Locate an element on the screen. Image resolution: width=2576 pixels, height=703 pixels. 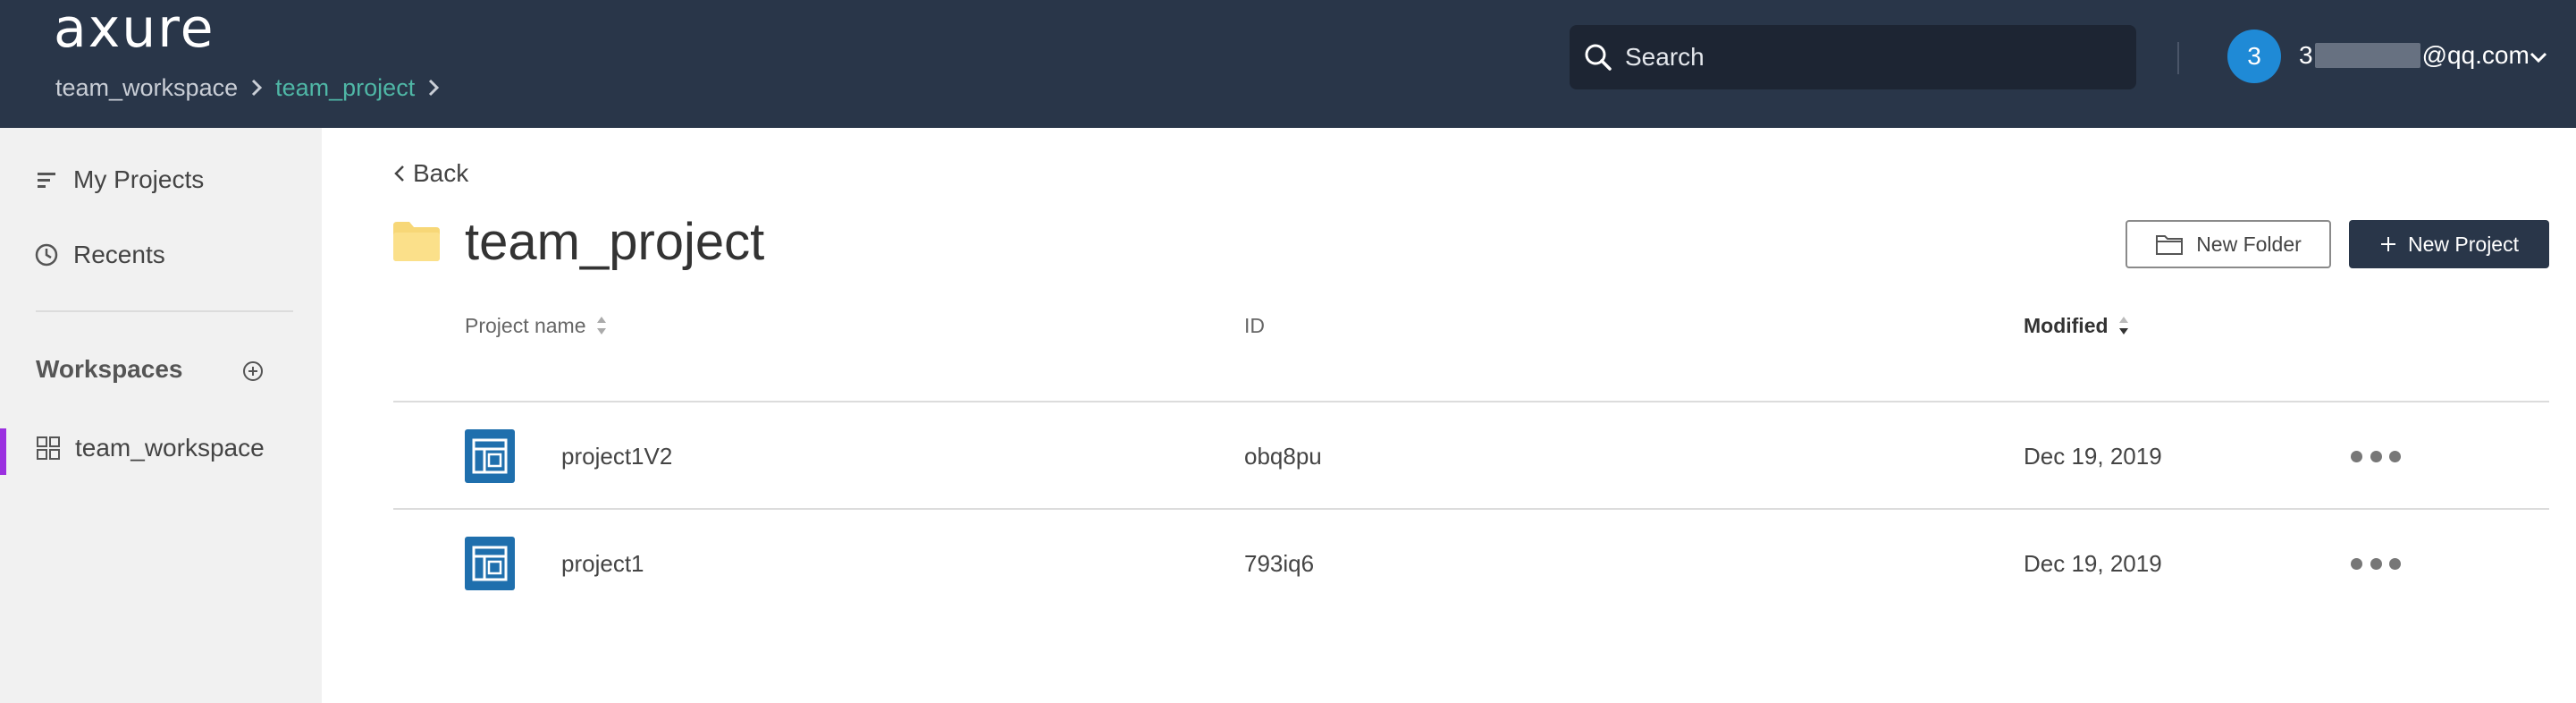
new-folder-button: New Folder is located at coordinates (2229, 244).